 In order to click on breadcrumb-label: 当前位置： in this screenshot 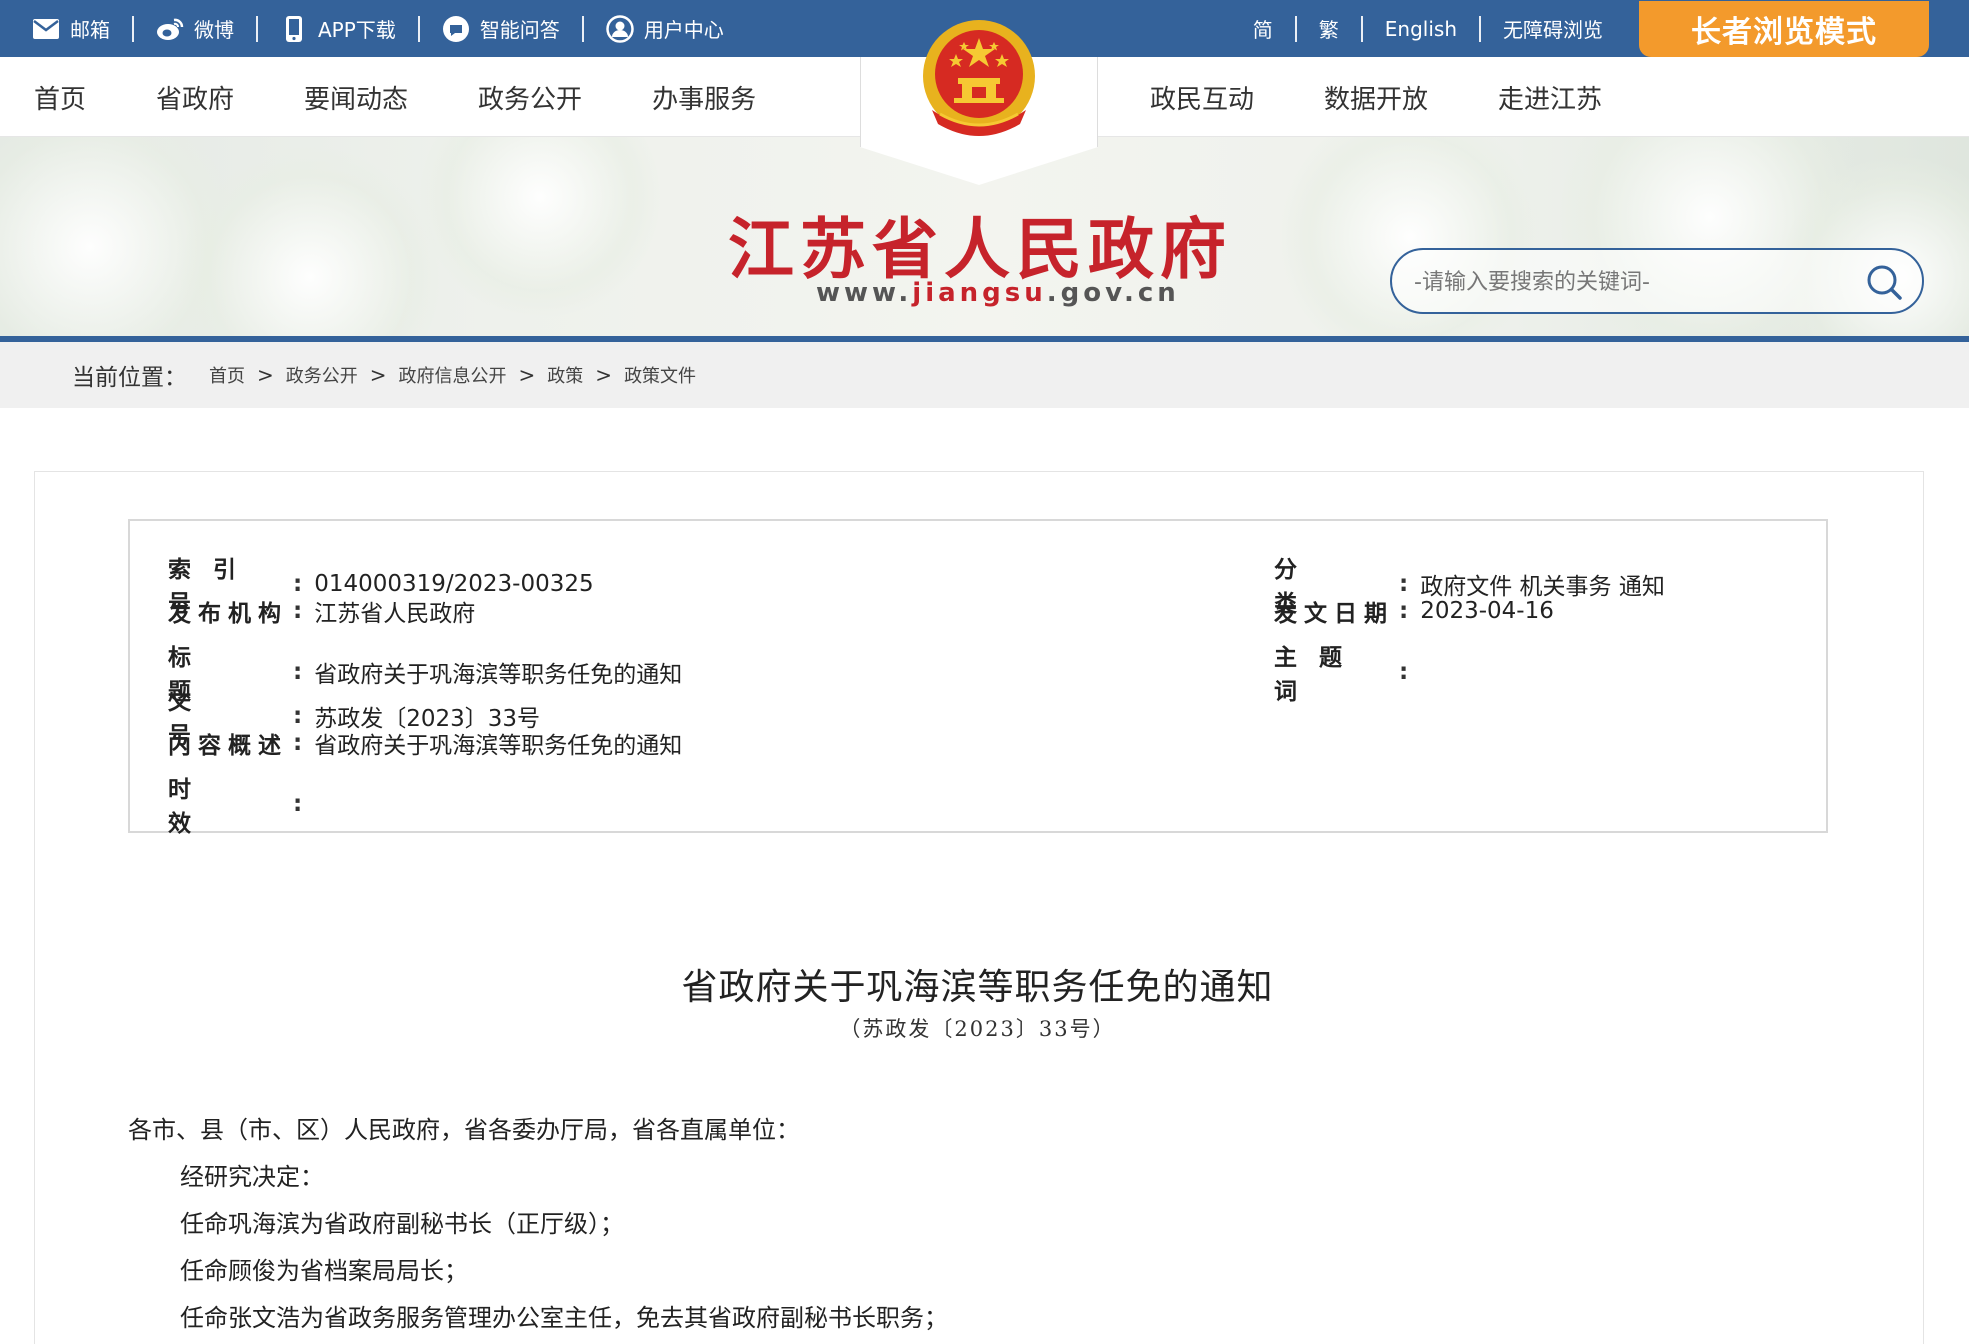, I will do `click(129, 378)`.